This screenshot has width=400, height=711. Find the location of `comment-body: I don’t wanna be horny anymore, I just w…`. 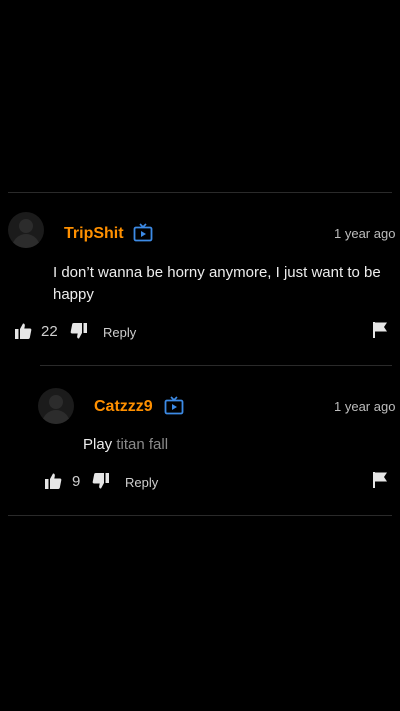

comment-body: I don’t wanna be horny anymore, I just w… is located at coordinates (217, 283).